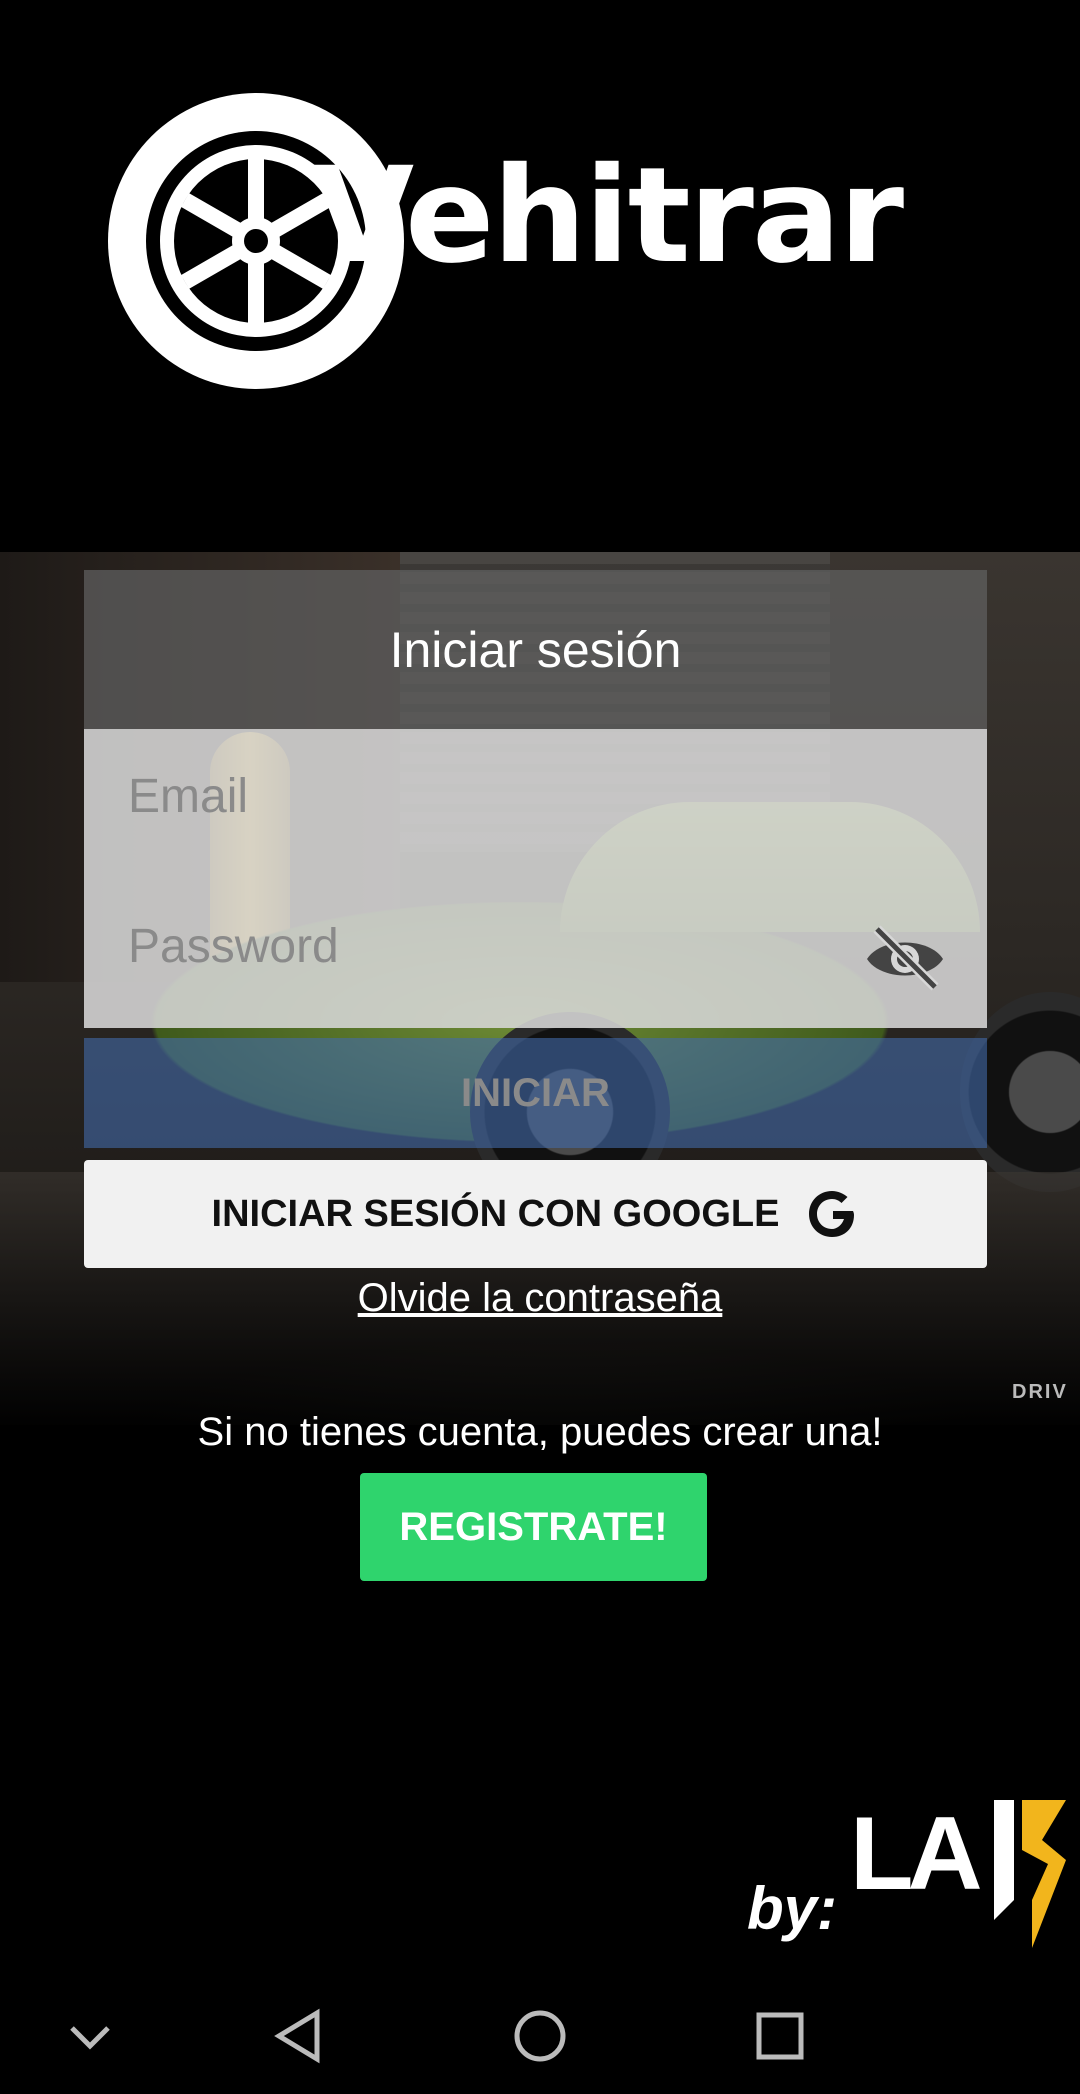 The height and width of the screenshot is (2094, 1080). What do you see at coordinates (905, 959) in the screenshot?
I see `eye-off-icon` at bounding box center [905, 959].